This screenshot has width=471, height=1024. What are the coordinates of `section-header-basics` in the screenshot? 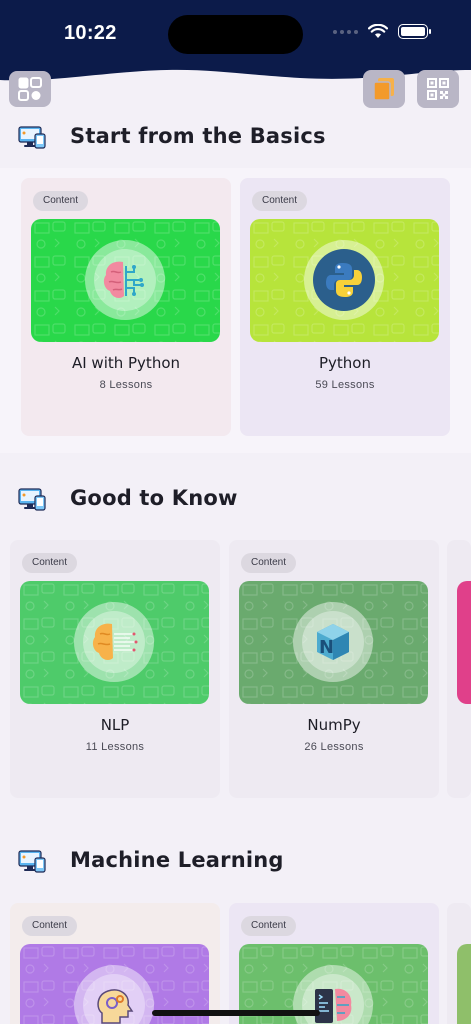 It's located at (32, 138).